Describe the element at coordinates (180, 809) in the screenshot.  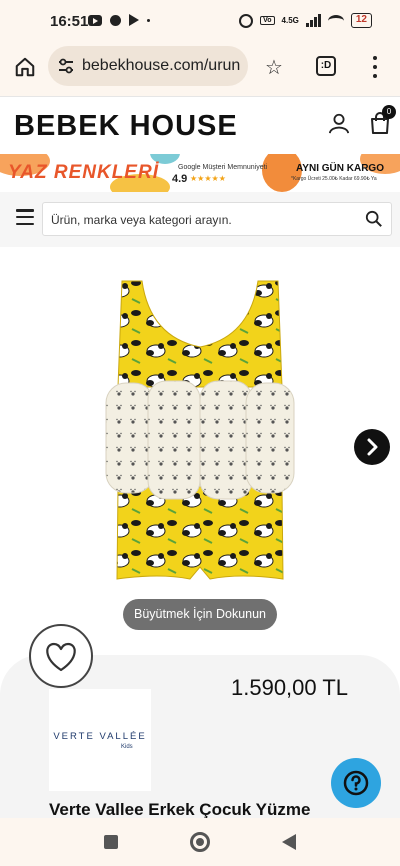
I see `product-title: Verte Vallee Erkek Çocuk Yüzme` at that location.